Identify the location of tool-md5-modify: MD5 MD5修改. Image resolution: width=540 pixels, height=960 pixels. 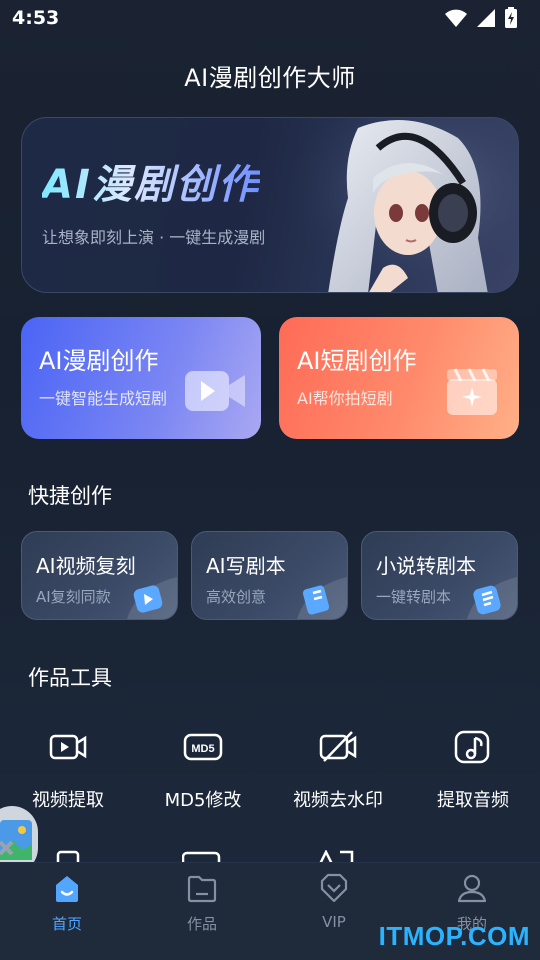
(203, 768).